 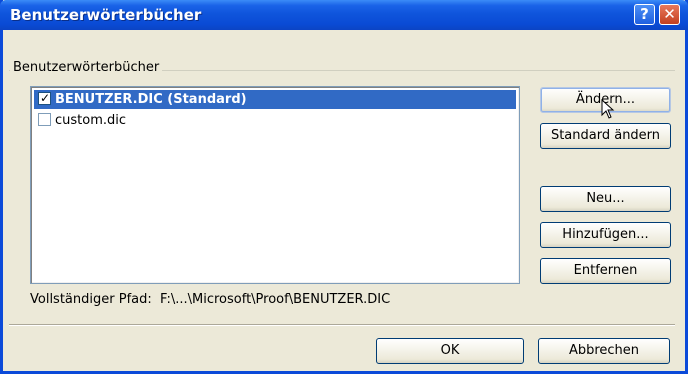 I want to click on close-icon: ✕, so click(x=669, y=14).